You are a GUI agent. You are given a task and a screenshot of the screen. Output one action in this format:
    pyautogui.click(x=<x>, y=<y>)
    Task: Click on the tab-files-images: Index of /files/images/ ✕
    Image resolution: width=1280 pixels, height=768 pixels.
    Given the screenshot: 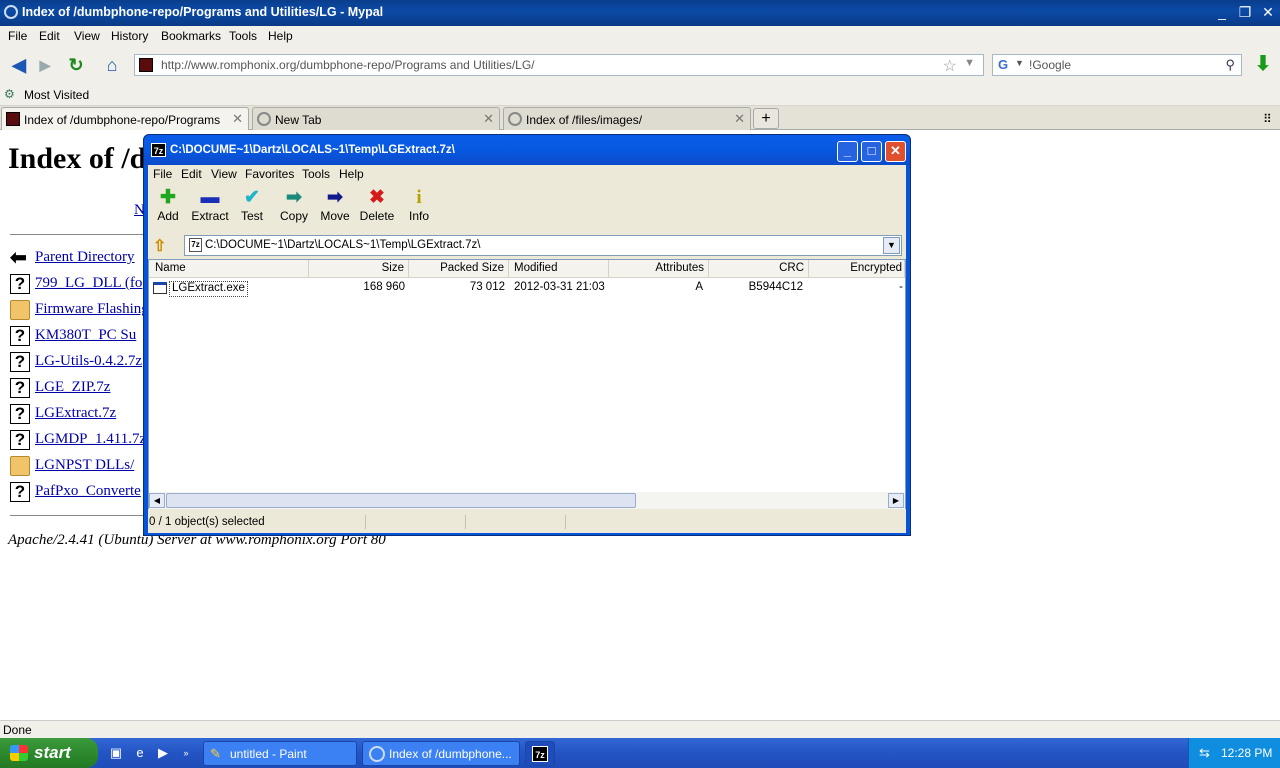 What is the action you would take?
    pyautogui.click(x=627, y=118)
    